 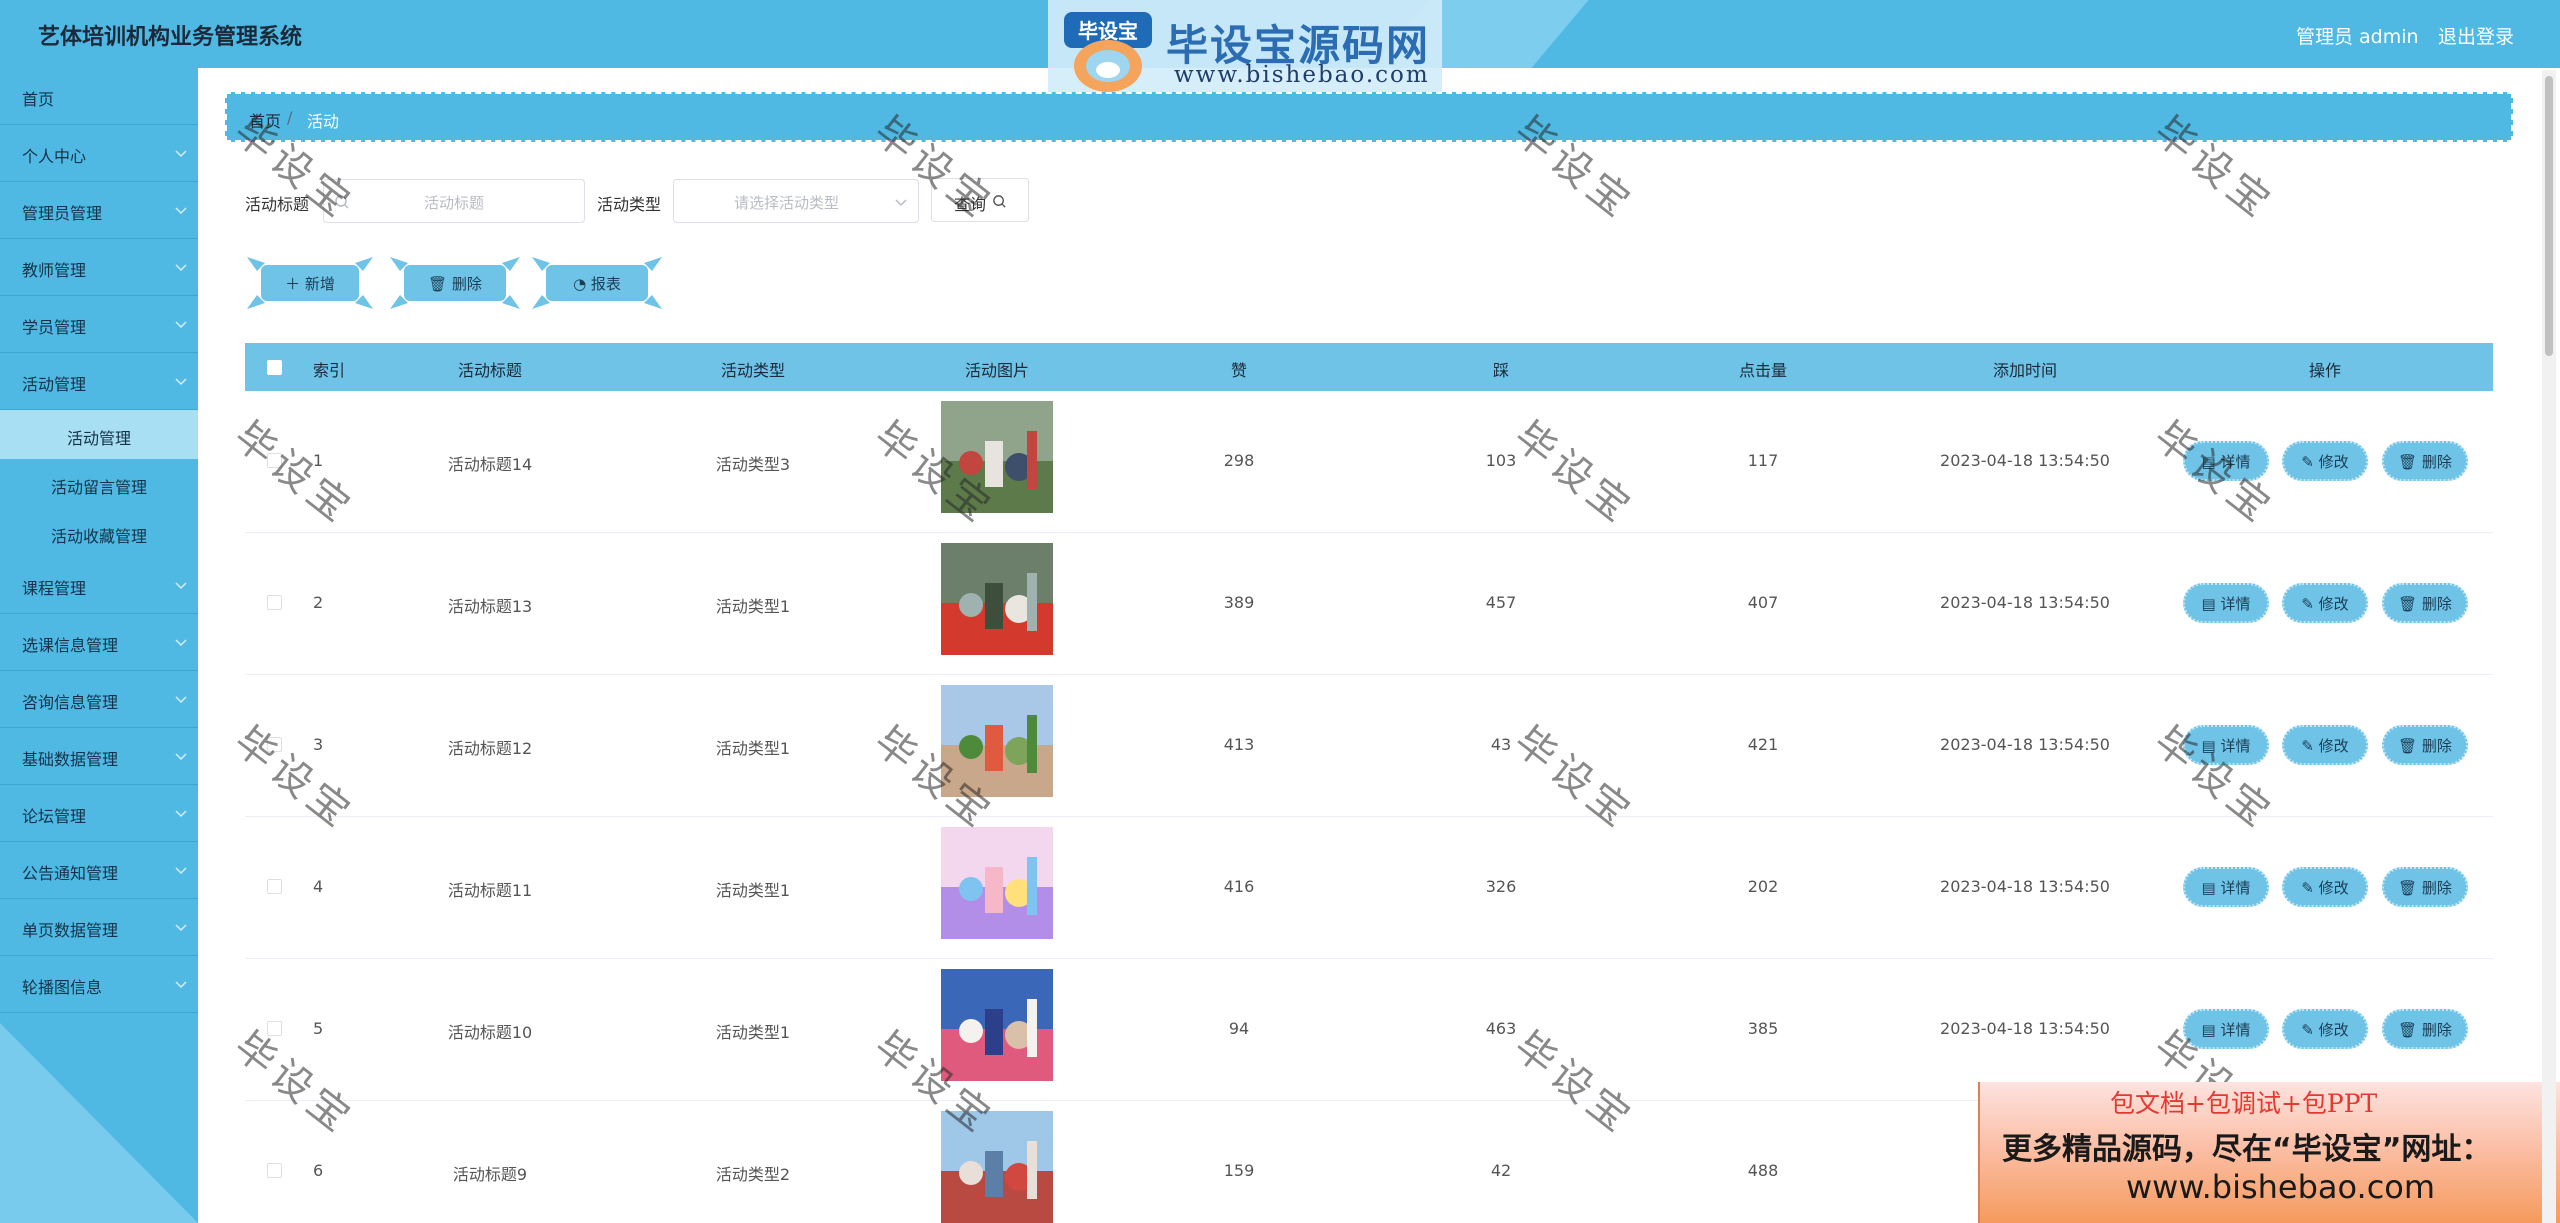 I want to click on batch-delete-label: 删除, so click(x=466, y=284).